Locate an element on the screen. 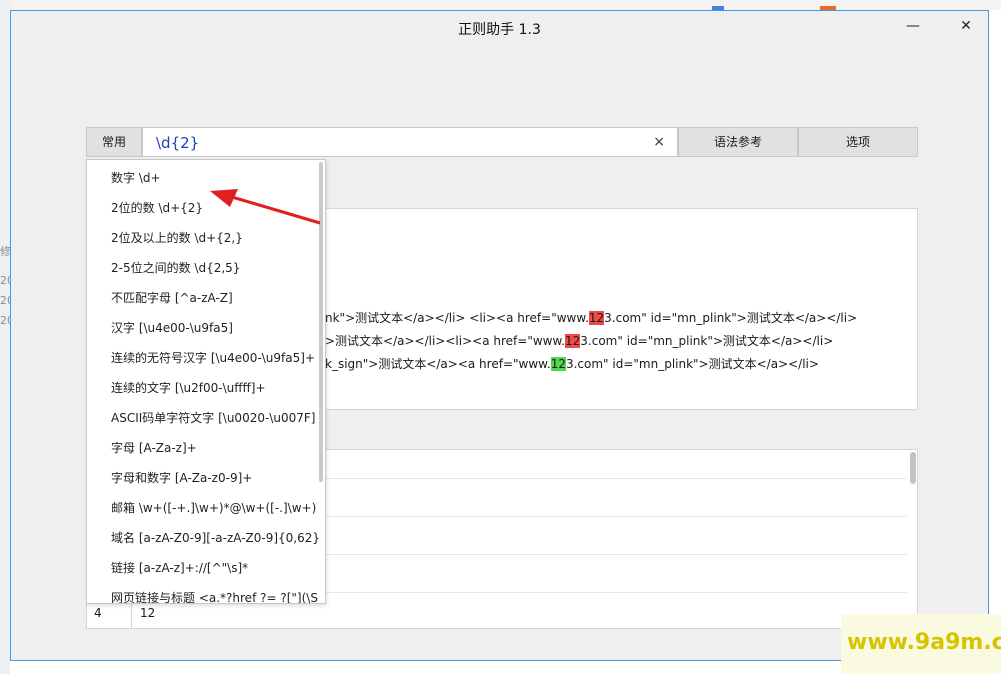  syntax-reference-button: 语法参考 is located at coordinates (738, 142).